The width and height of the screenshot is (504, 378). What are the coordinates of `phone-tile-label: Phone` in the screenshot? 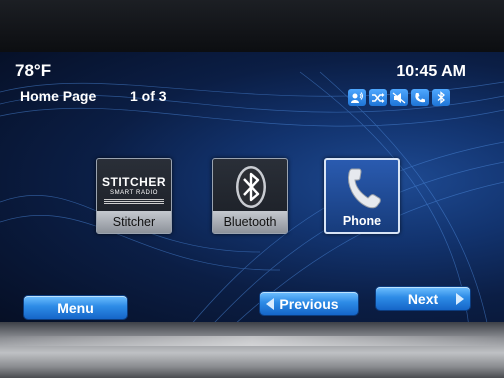 It's located at (362, 221).